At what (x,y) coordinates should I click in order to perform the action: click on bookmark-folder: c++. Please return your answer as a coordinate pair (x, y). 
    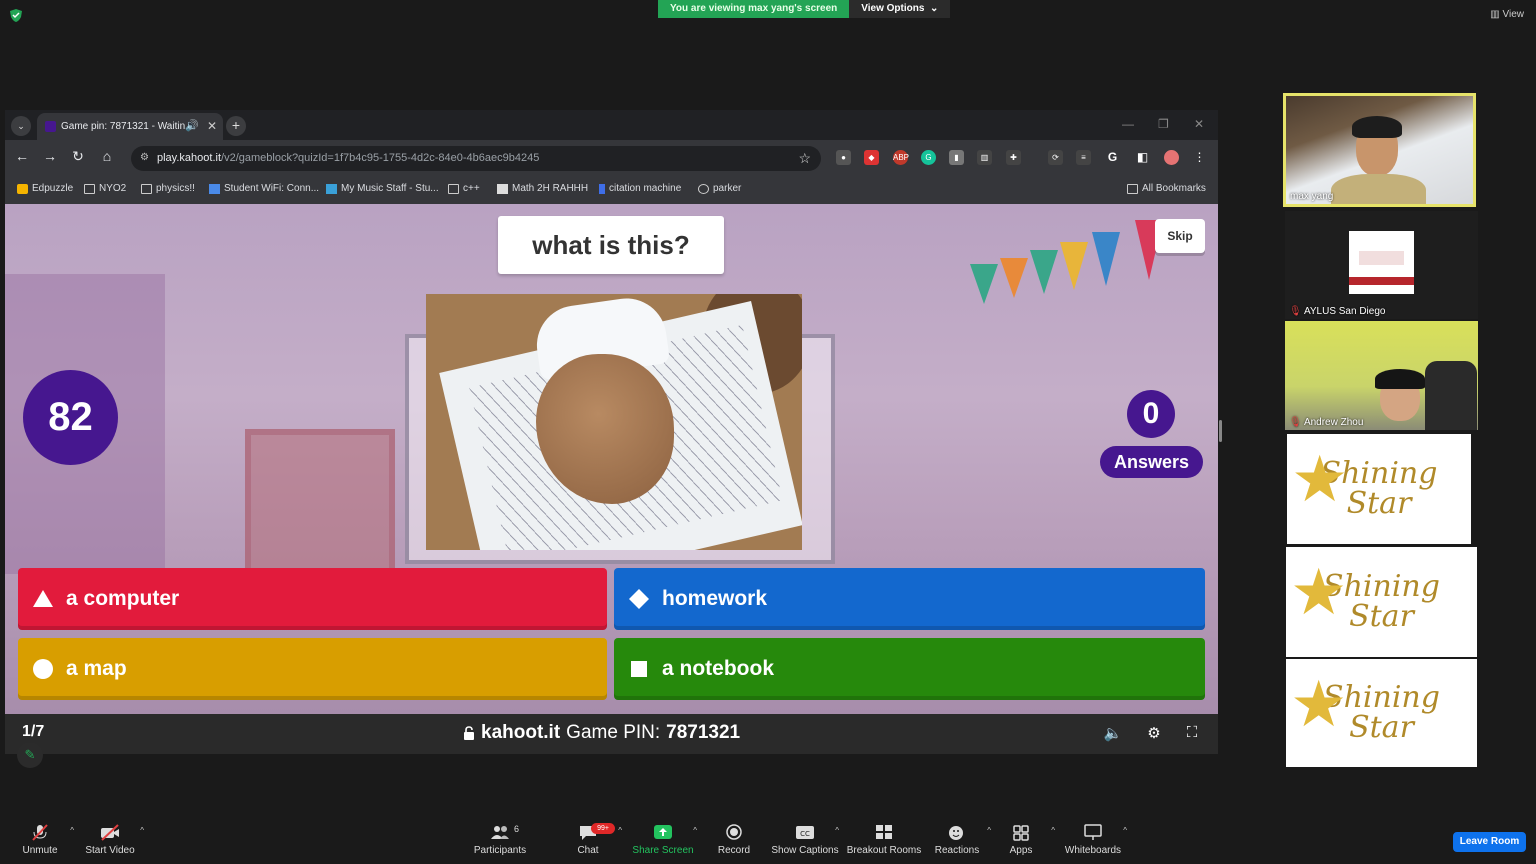
    Looking at the image, I should click on (464, 188).